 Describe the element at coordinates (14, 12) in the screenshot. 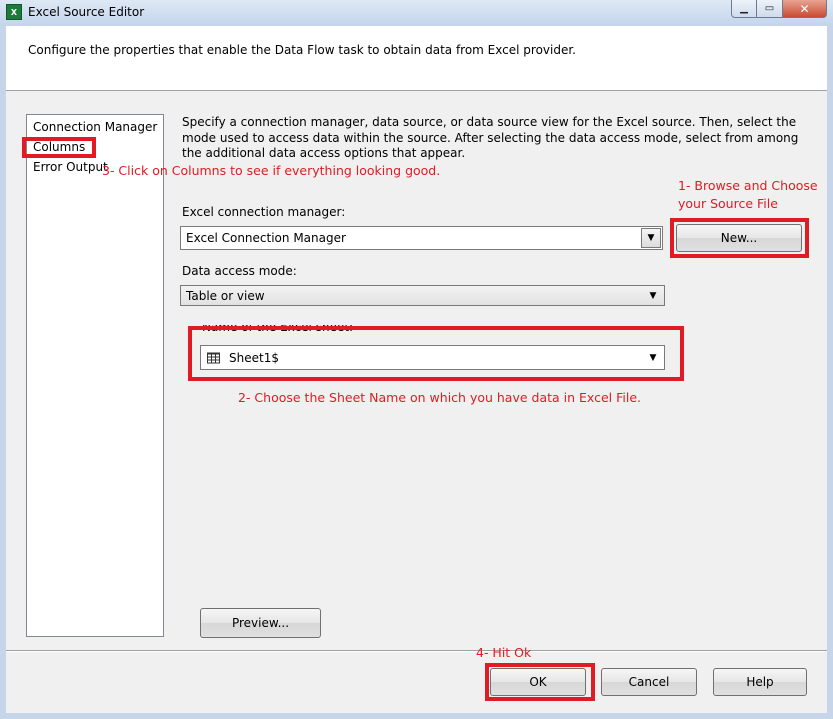

I see `excel-app-icon: X` at that location.